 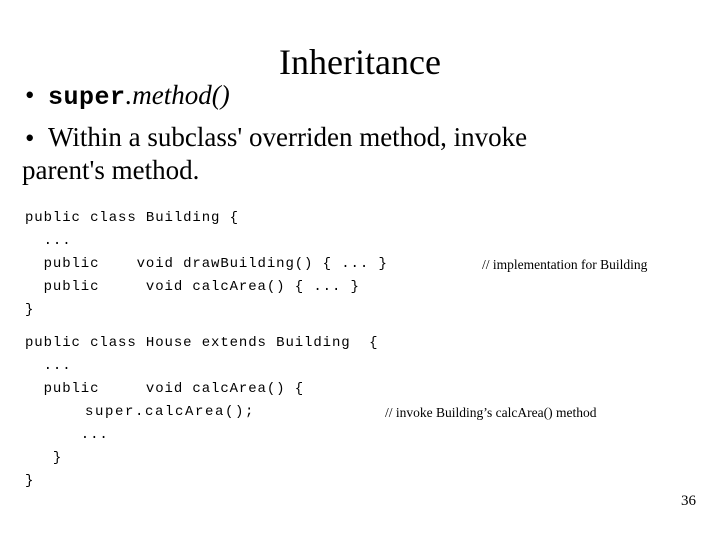 What do you see at coordinates (132, 218) in the screenshot?
I see `code-line-text: public class Building {` at bounding box center [132, 218].